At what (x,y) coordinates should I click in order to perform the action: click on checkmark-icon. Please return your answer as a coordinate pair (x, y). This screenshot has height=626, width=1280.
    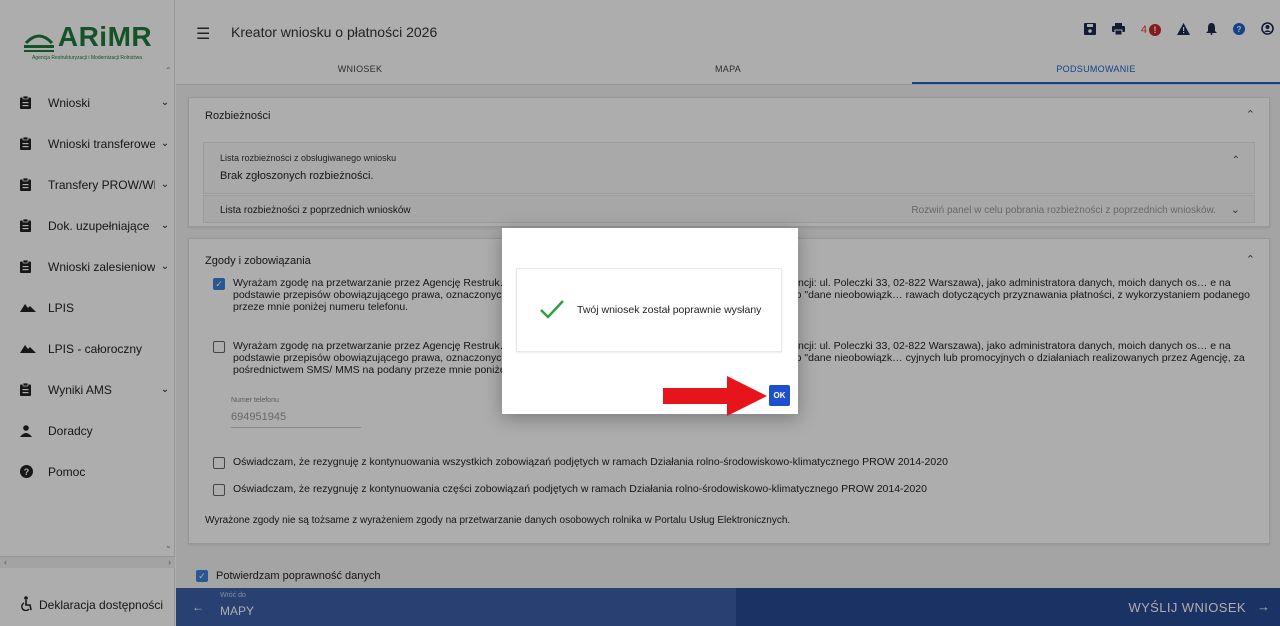
    Looking at the image, I should click on (552, 310).